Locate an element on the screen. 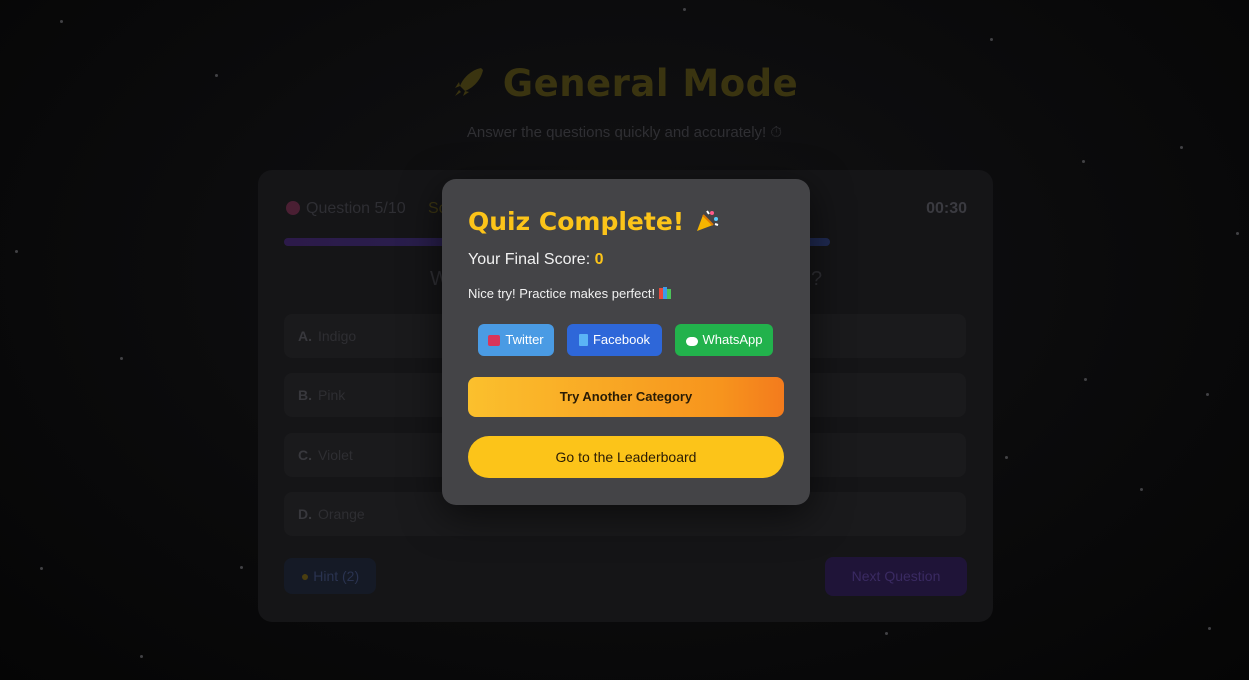  result-message: Nice try! Practice makes perfect! is located at coordinates (570, 293).